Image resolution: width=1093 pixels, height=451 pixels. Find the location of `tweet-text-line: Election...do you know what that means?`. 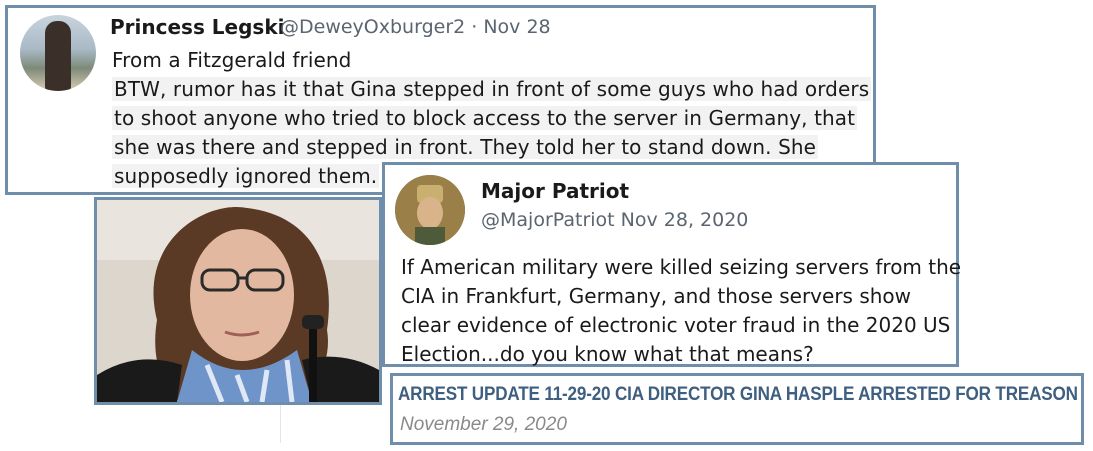

tweet-text-line: Election...do you know what that means? is located at coordinates (607, 354).